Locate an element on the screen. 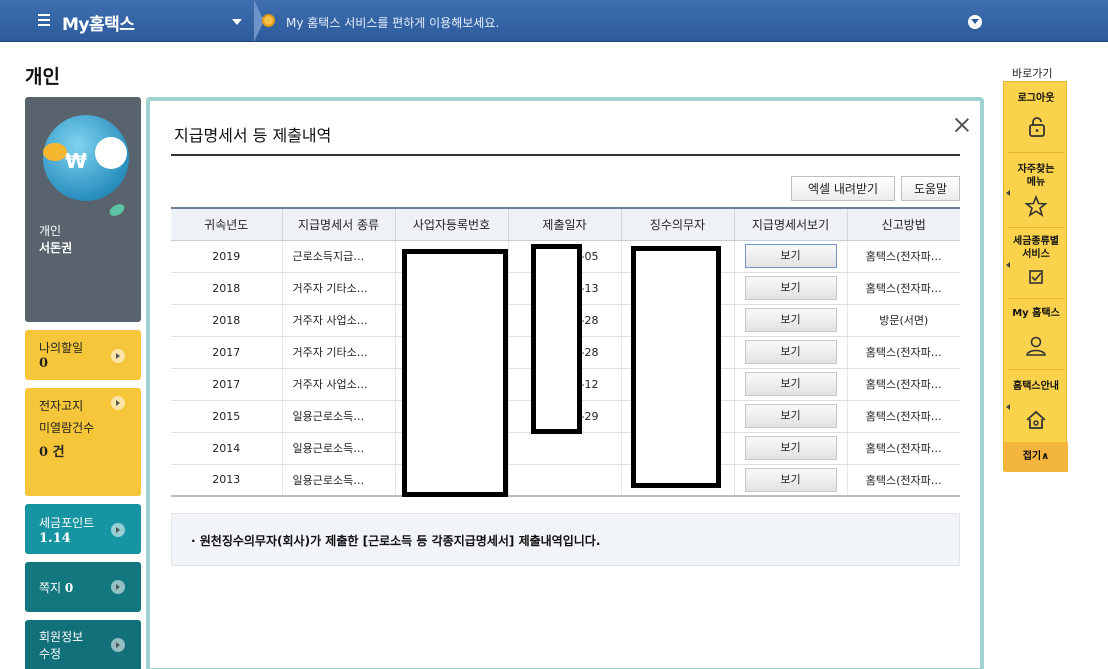 This screenshot has height=669, width=1108. my-hometax-label: My 홈택스 is located at coordinates (1036, 313).